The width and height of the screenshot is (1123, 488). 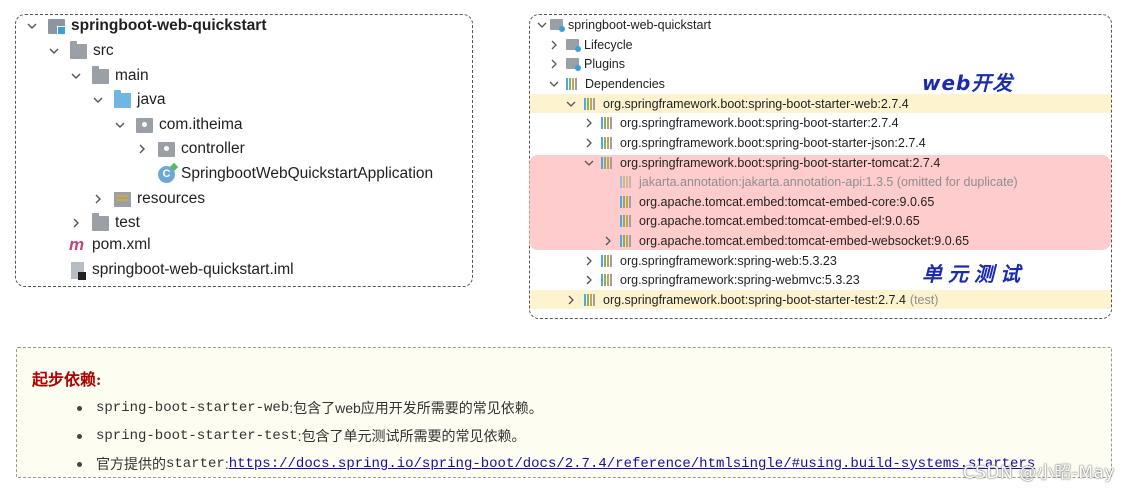 I want to click on tree-node-controller: controller, so click(x=190, y=149).